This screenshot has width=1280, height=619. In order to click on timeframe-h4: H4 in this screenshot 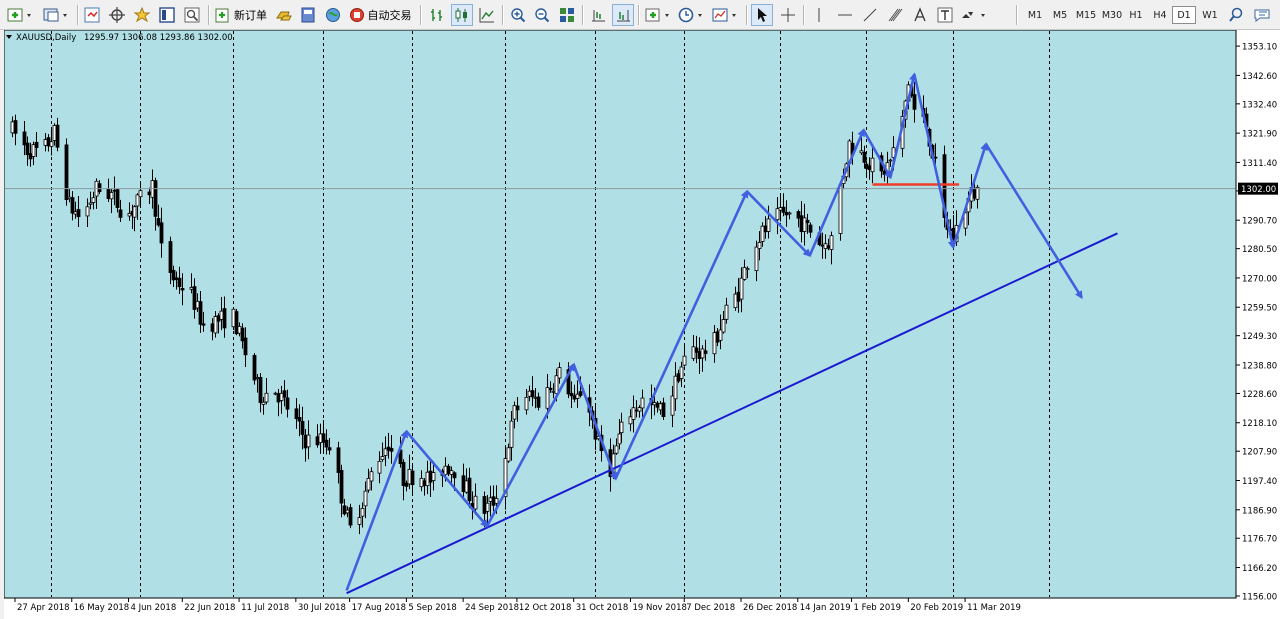, I will do `click(1160, 15)`.